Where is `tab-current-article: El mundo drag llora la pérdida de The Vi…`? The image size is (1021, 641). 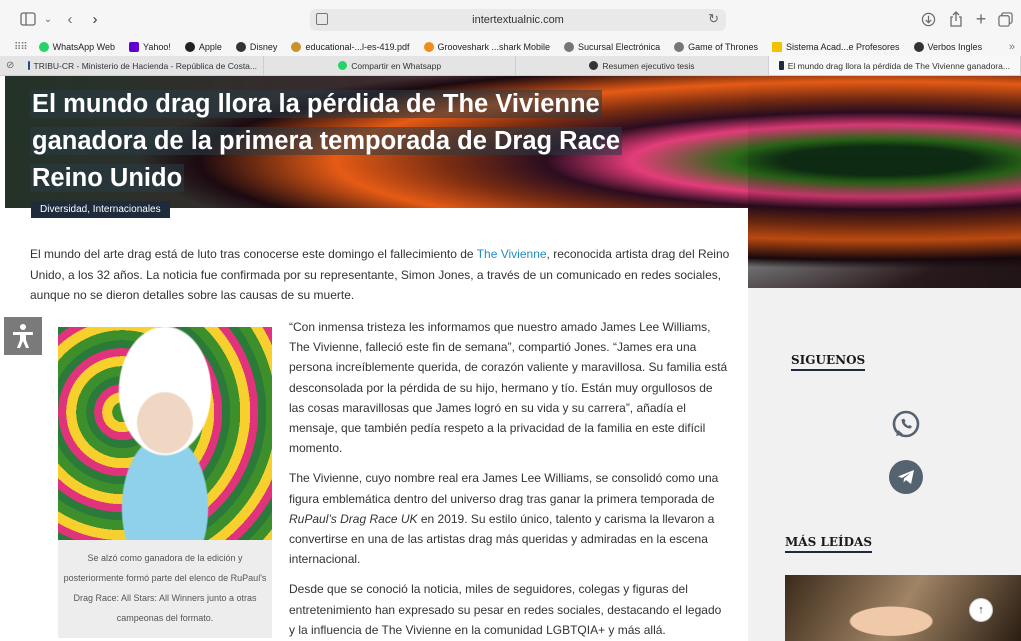
tab-current-article: El mundo drag llora la pérdida de The Vi… is located at coordinates (894, 65).